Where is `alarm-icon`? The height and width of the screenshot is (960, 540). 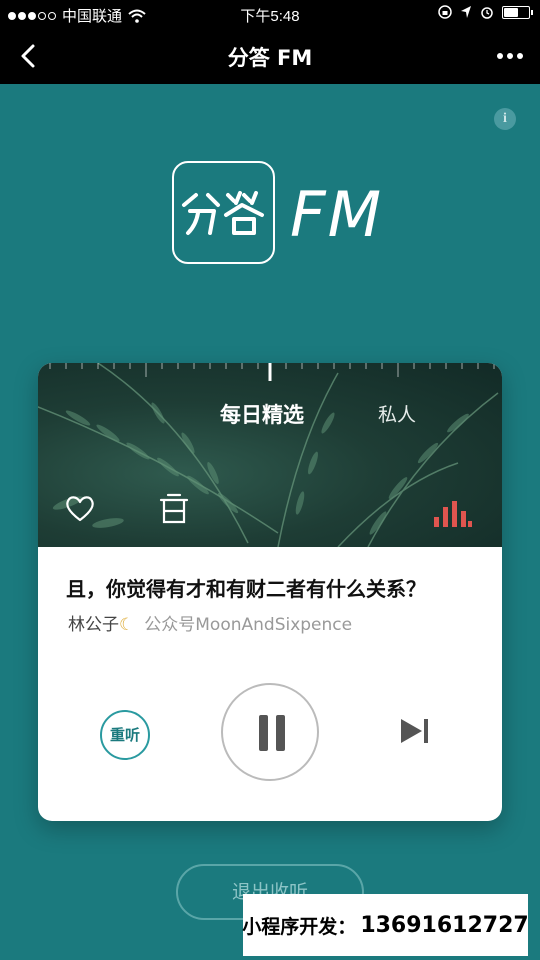 alarm-icon is located at coordinates (487, 13).